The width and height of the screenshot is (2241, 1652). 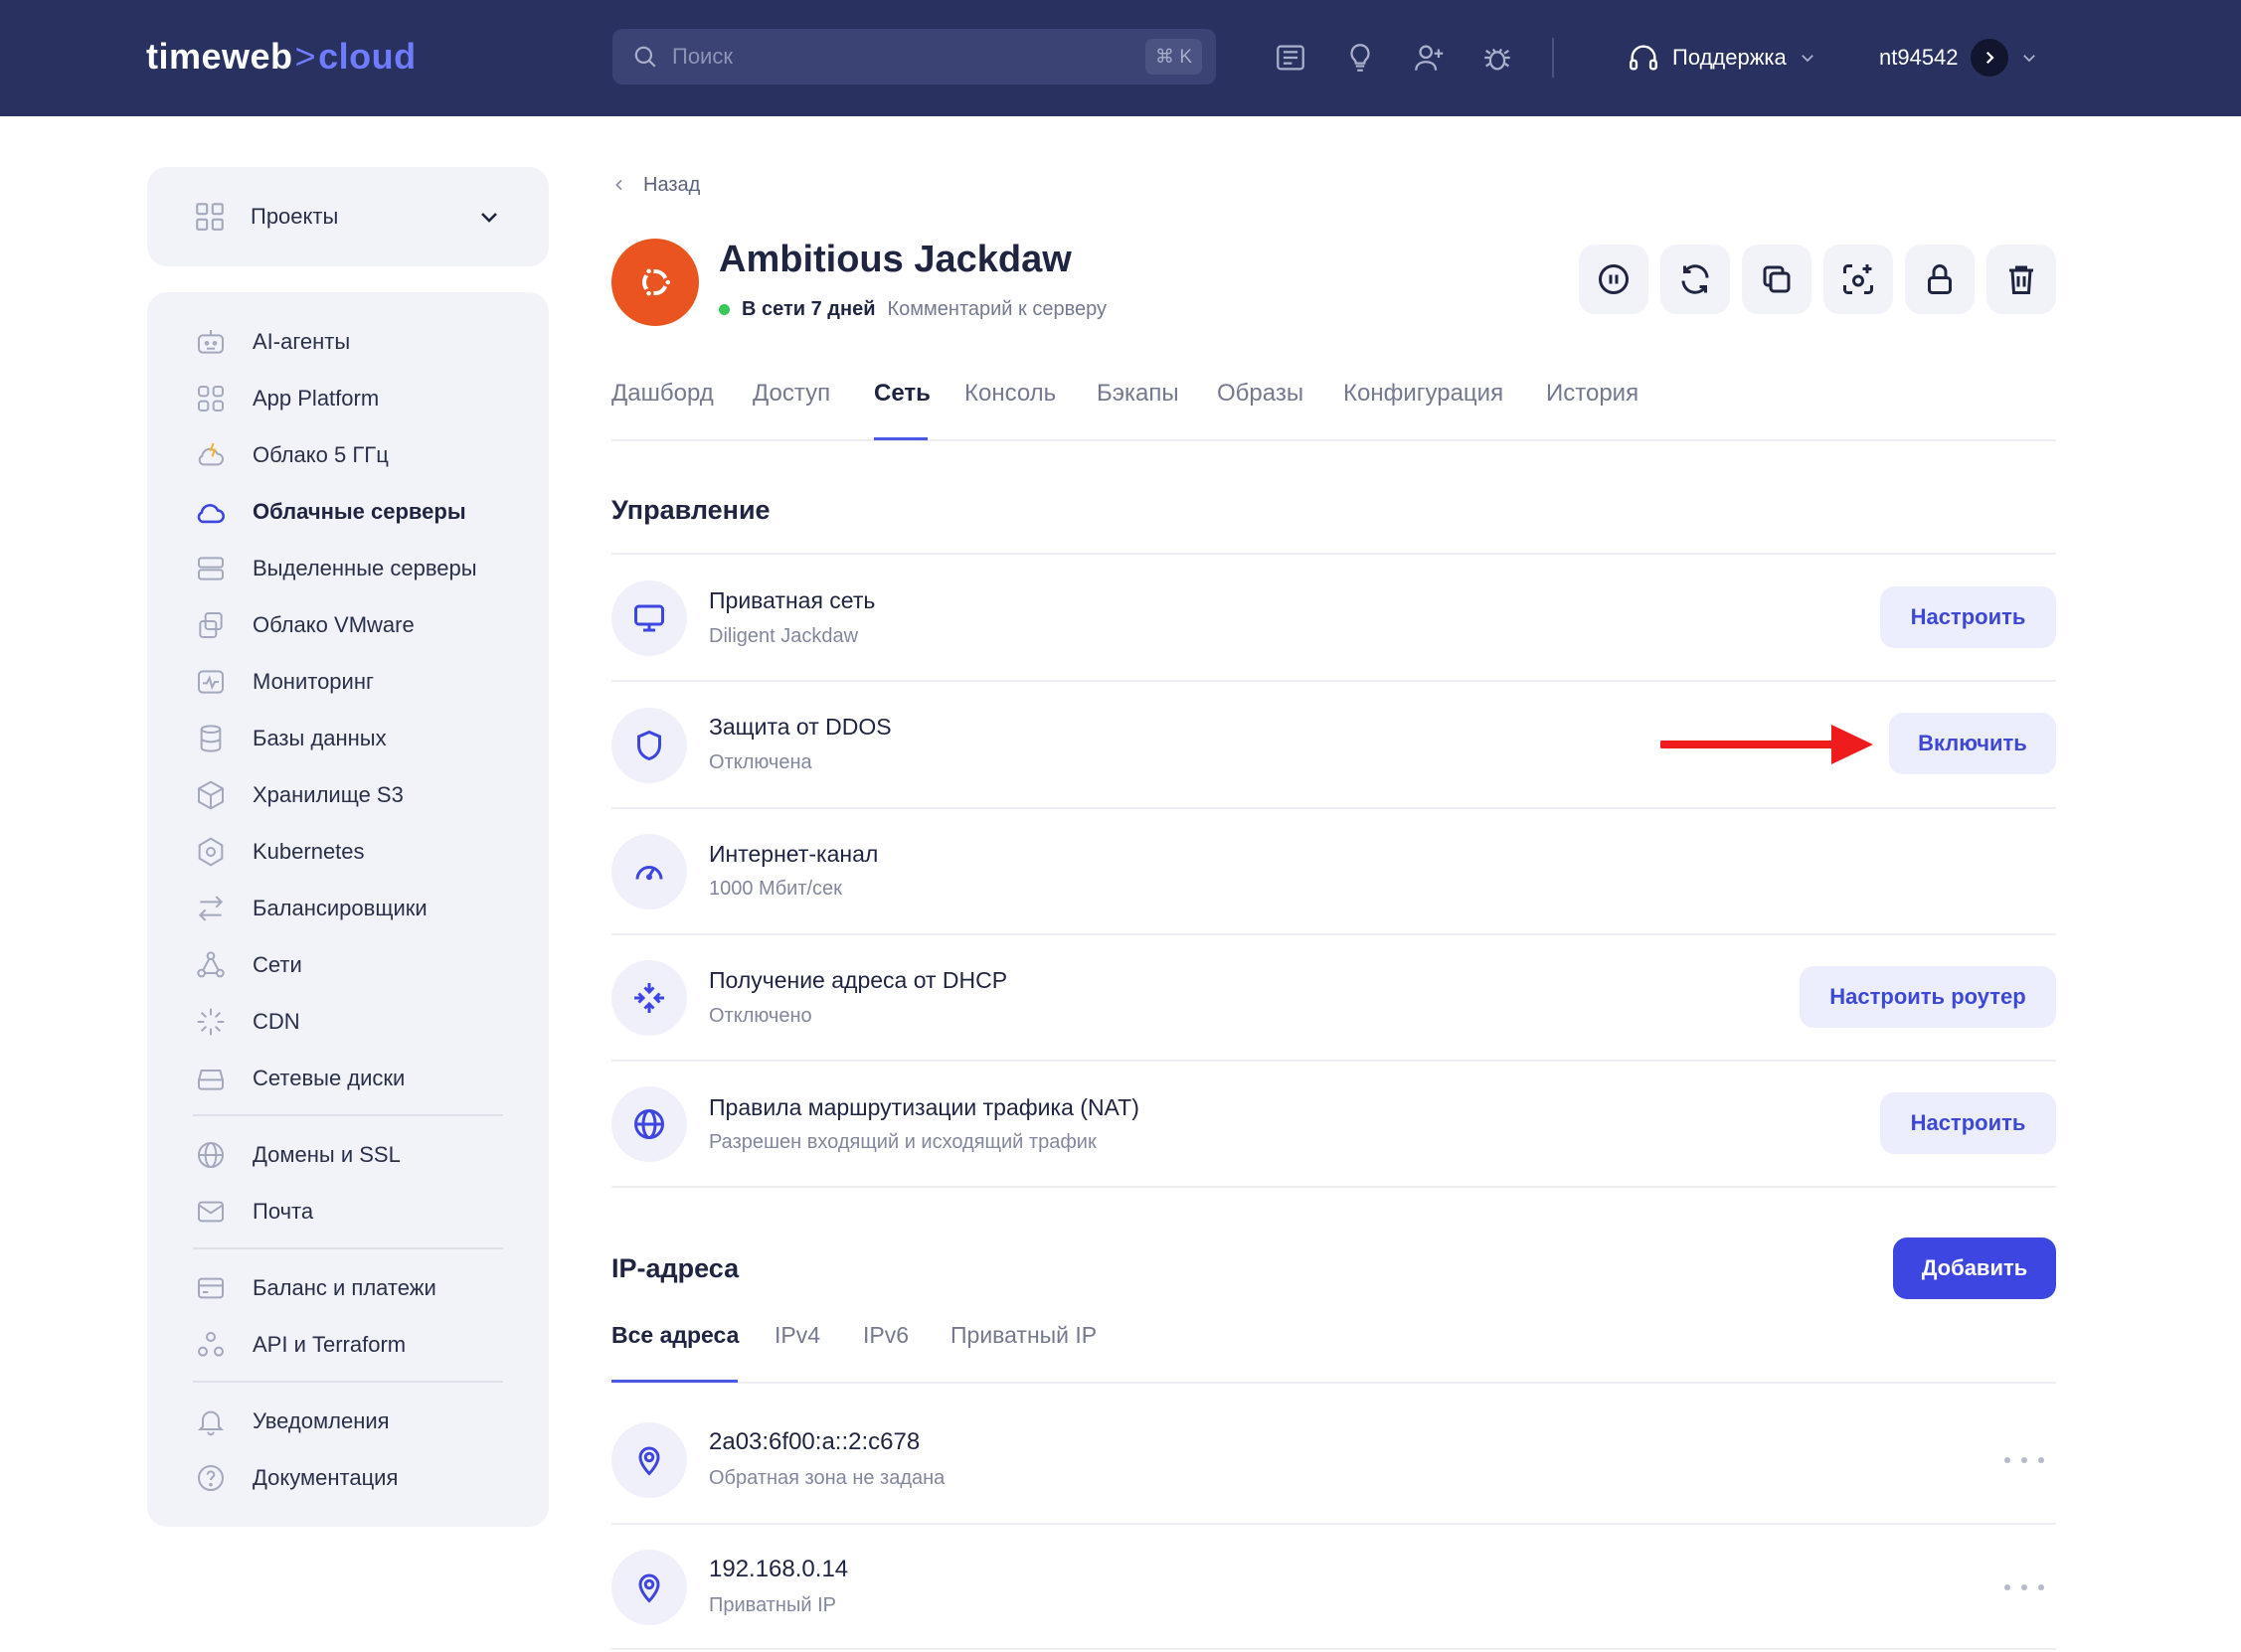 What do you see at coordinates (211, 1212) in the screenshot?
I see `mail-icon` at bounding box center [211, 1212].